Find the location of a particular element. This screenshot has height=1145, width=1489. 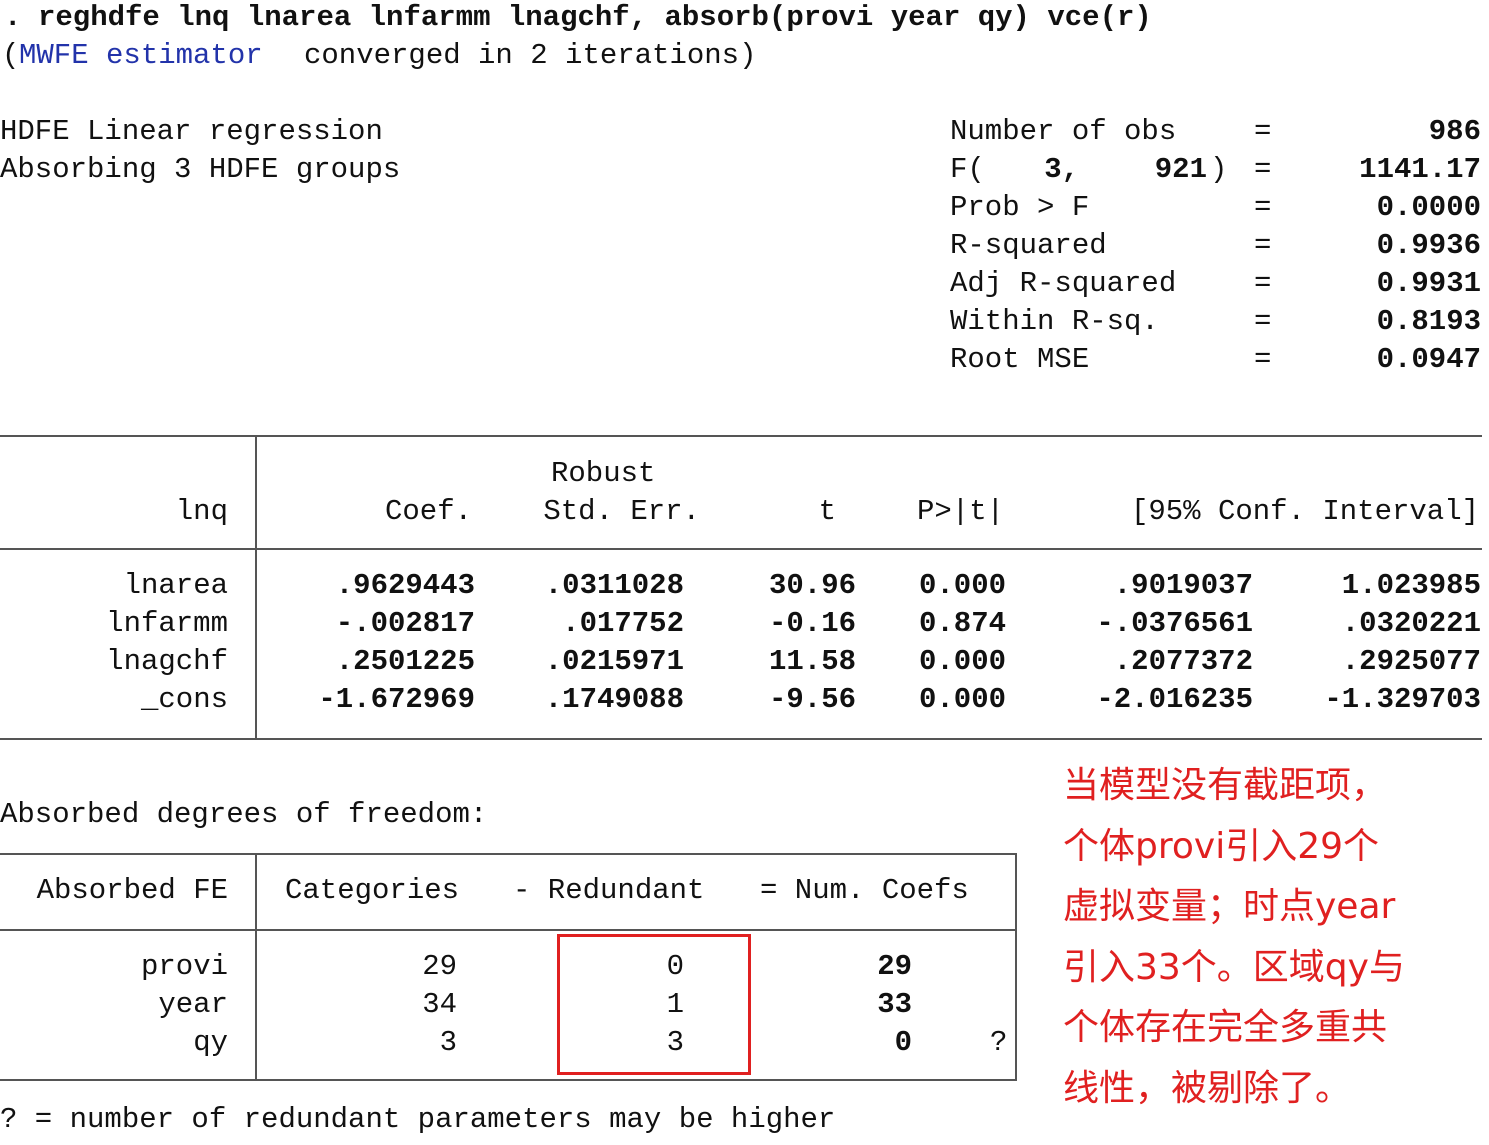

coef-row-t: 11.58 is located at coordinates (812, 661).